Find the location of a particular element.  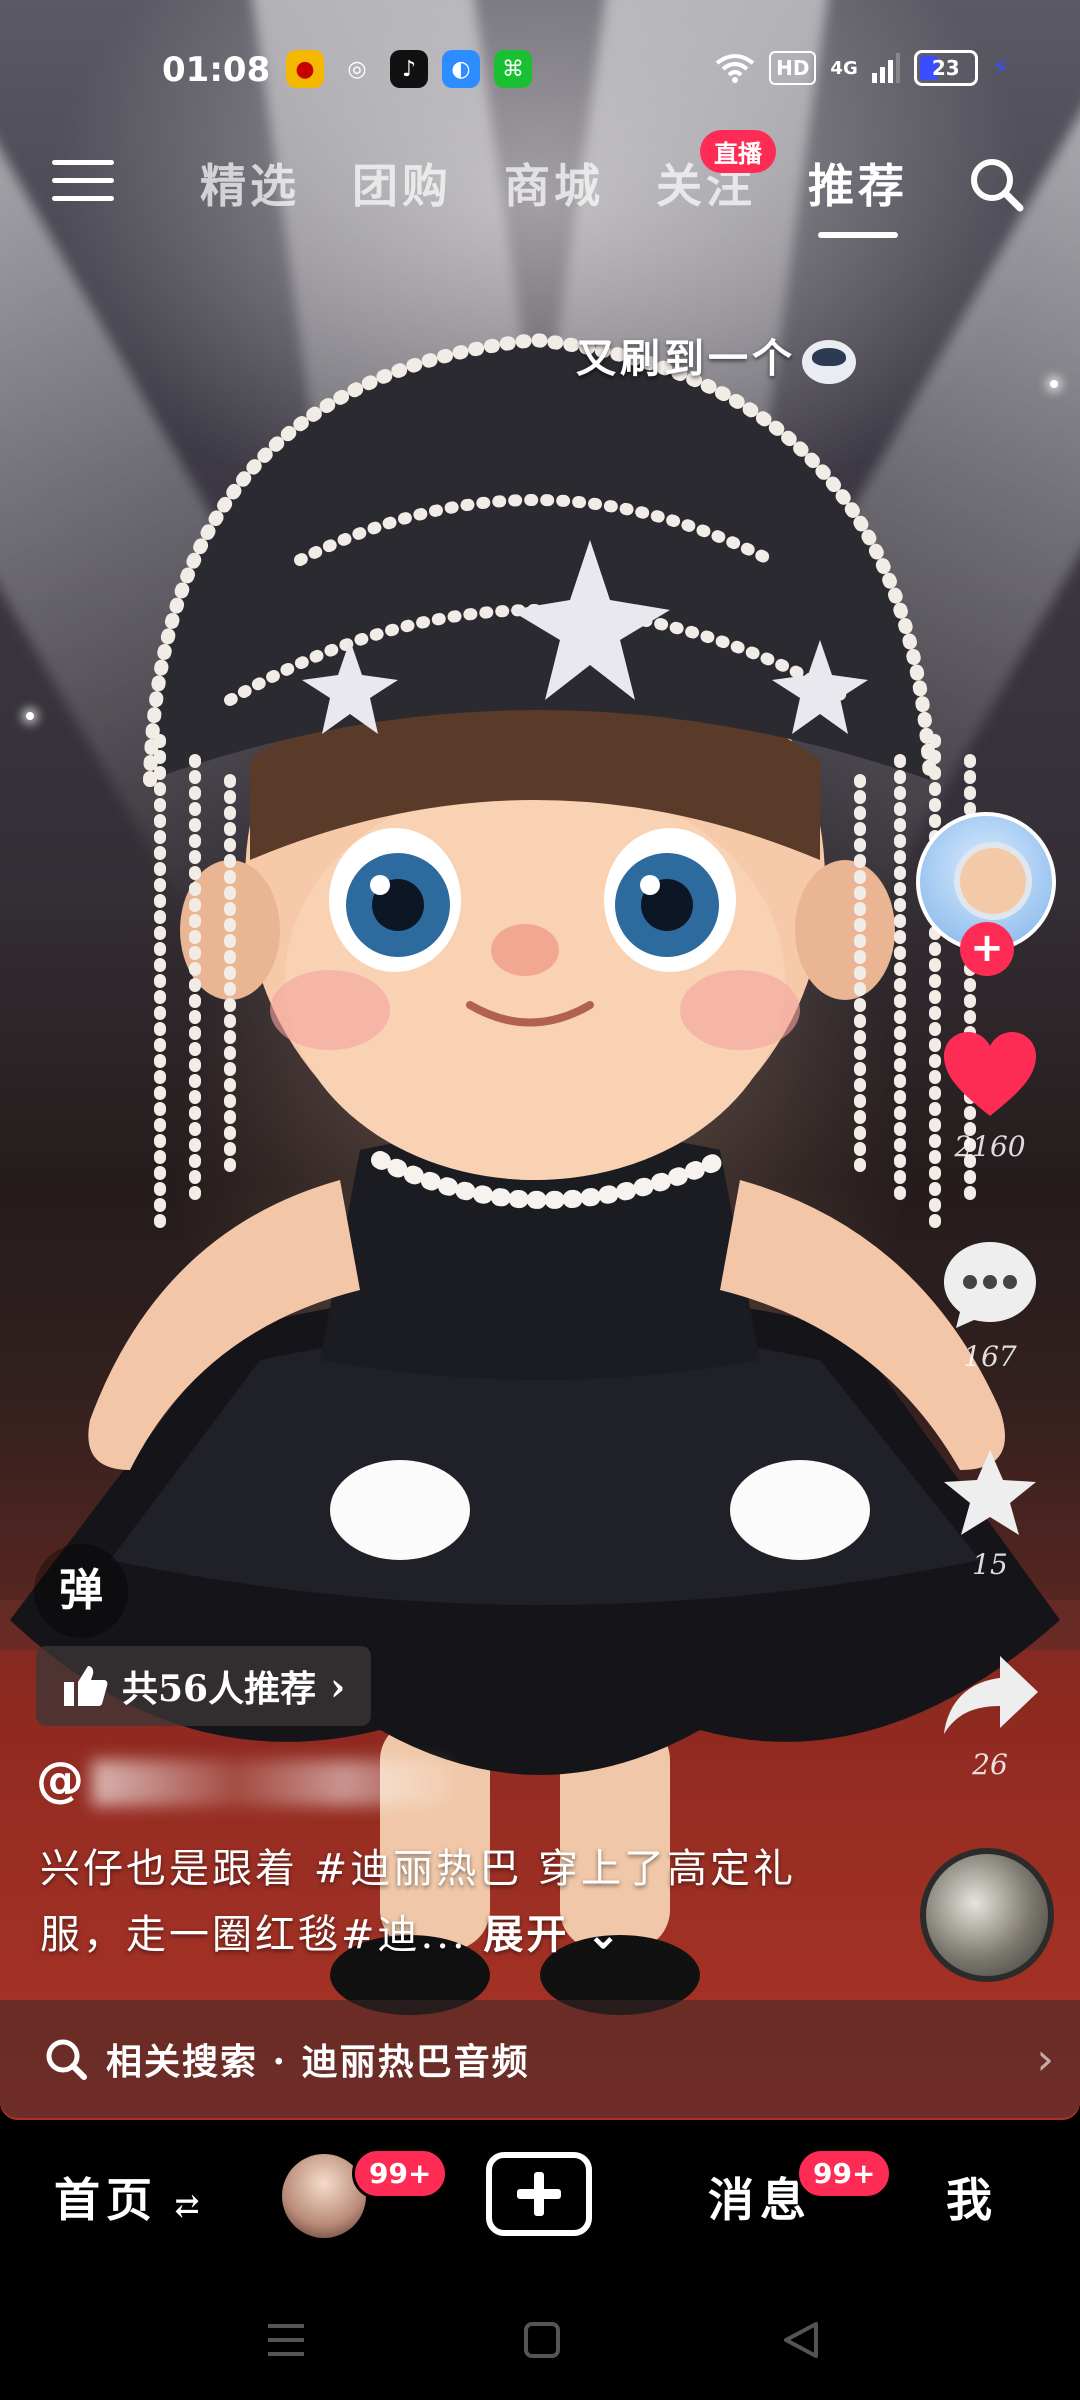

nav-home: 首页 ⇄ is located at coordinates (130, 2197).